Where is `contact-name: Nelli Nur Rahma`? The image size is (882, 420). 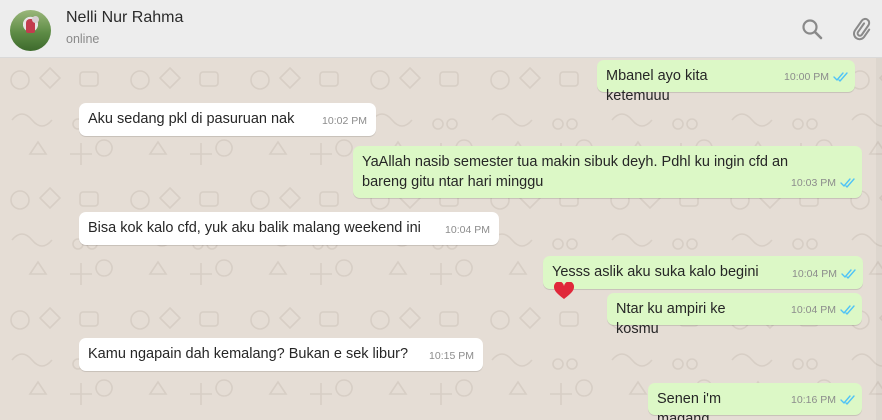 contact-name: Nelli Nur Rahma is located at coordinates (124, 18).